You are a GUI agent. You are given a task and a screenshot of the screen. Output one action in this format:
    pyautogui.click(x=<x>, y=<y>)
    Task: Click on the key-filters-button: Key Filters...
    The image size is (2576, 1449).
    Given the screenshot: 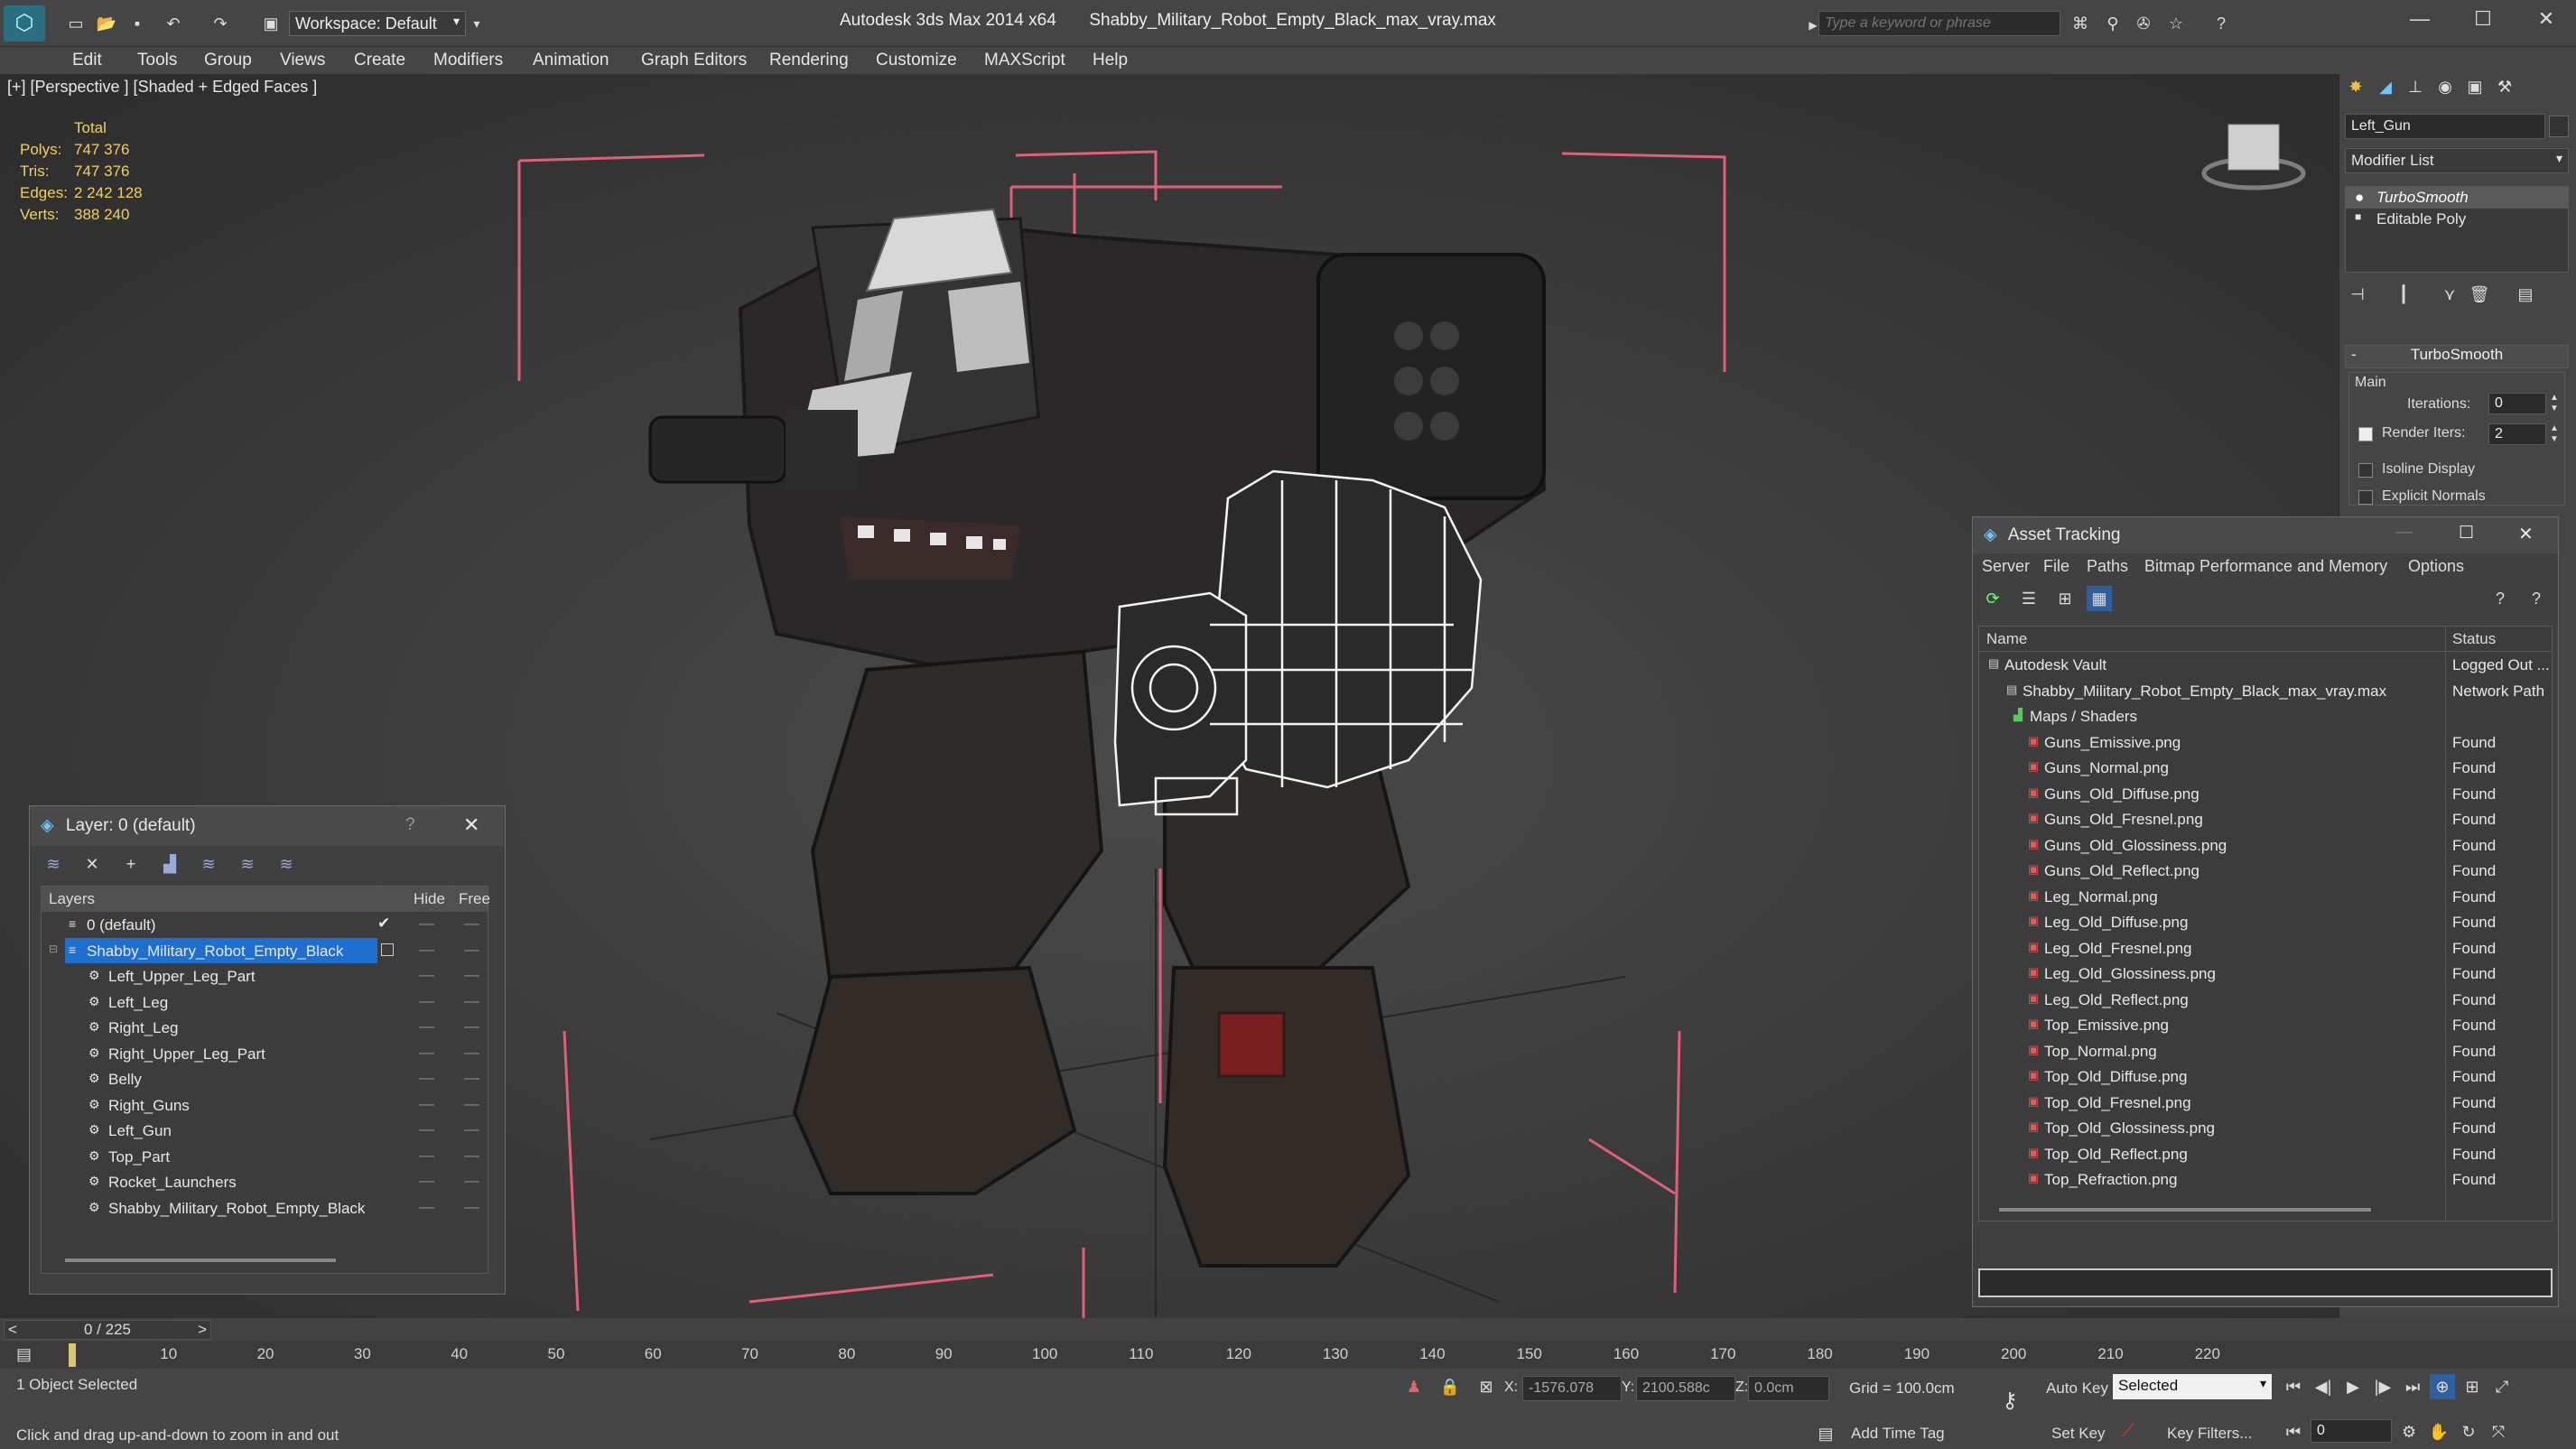 What is the action you would take?
    pyautogui.click(x=2209, y=1434)
    